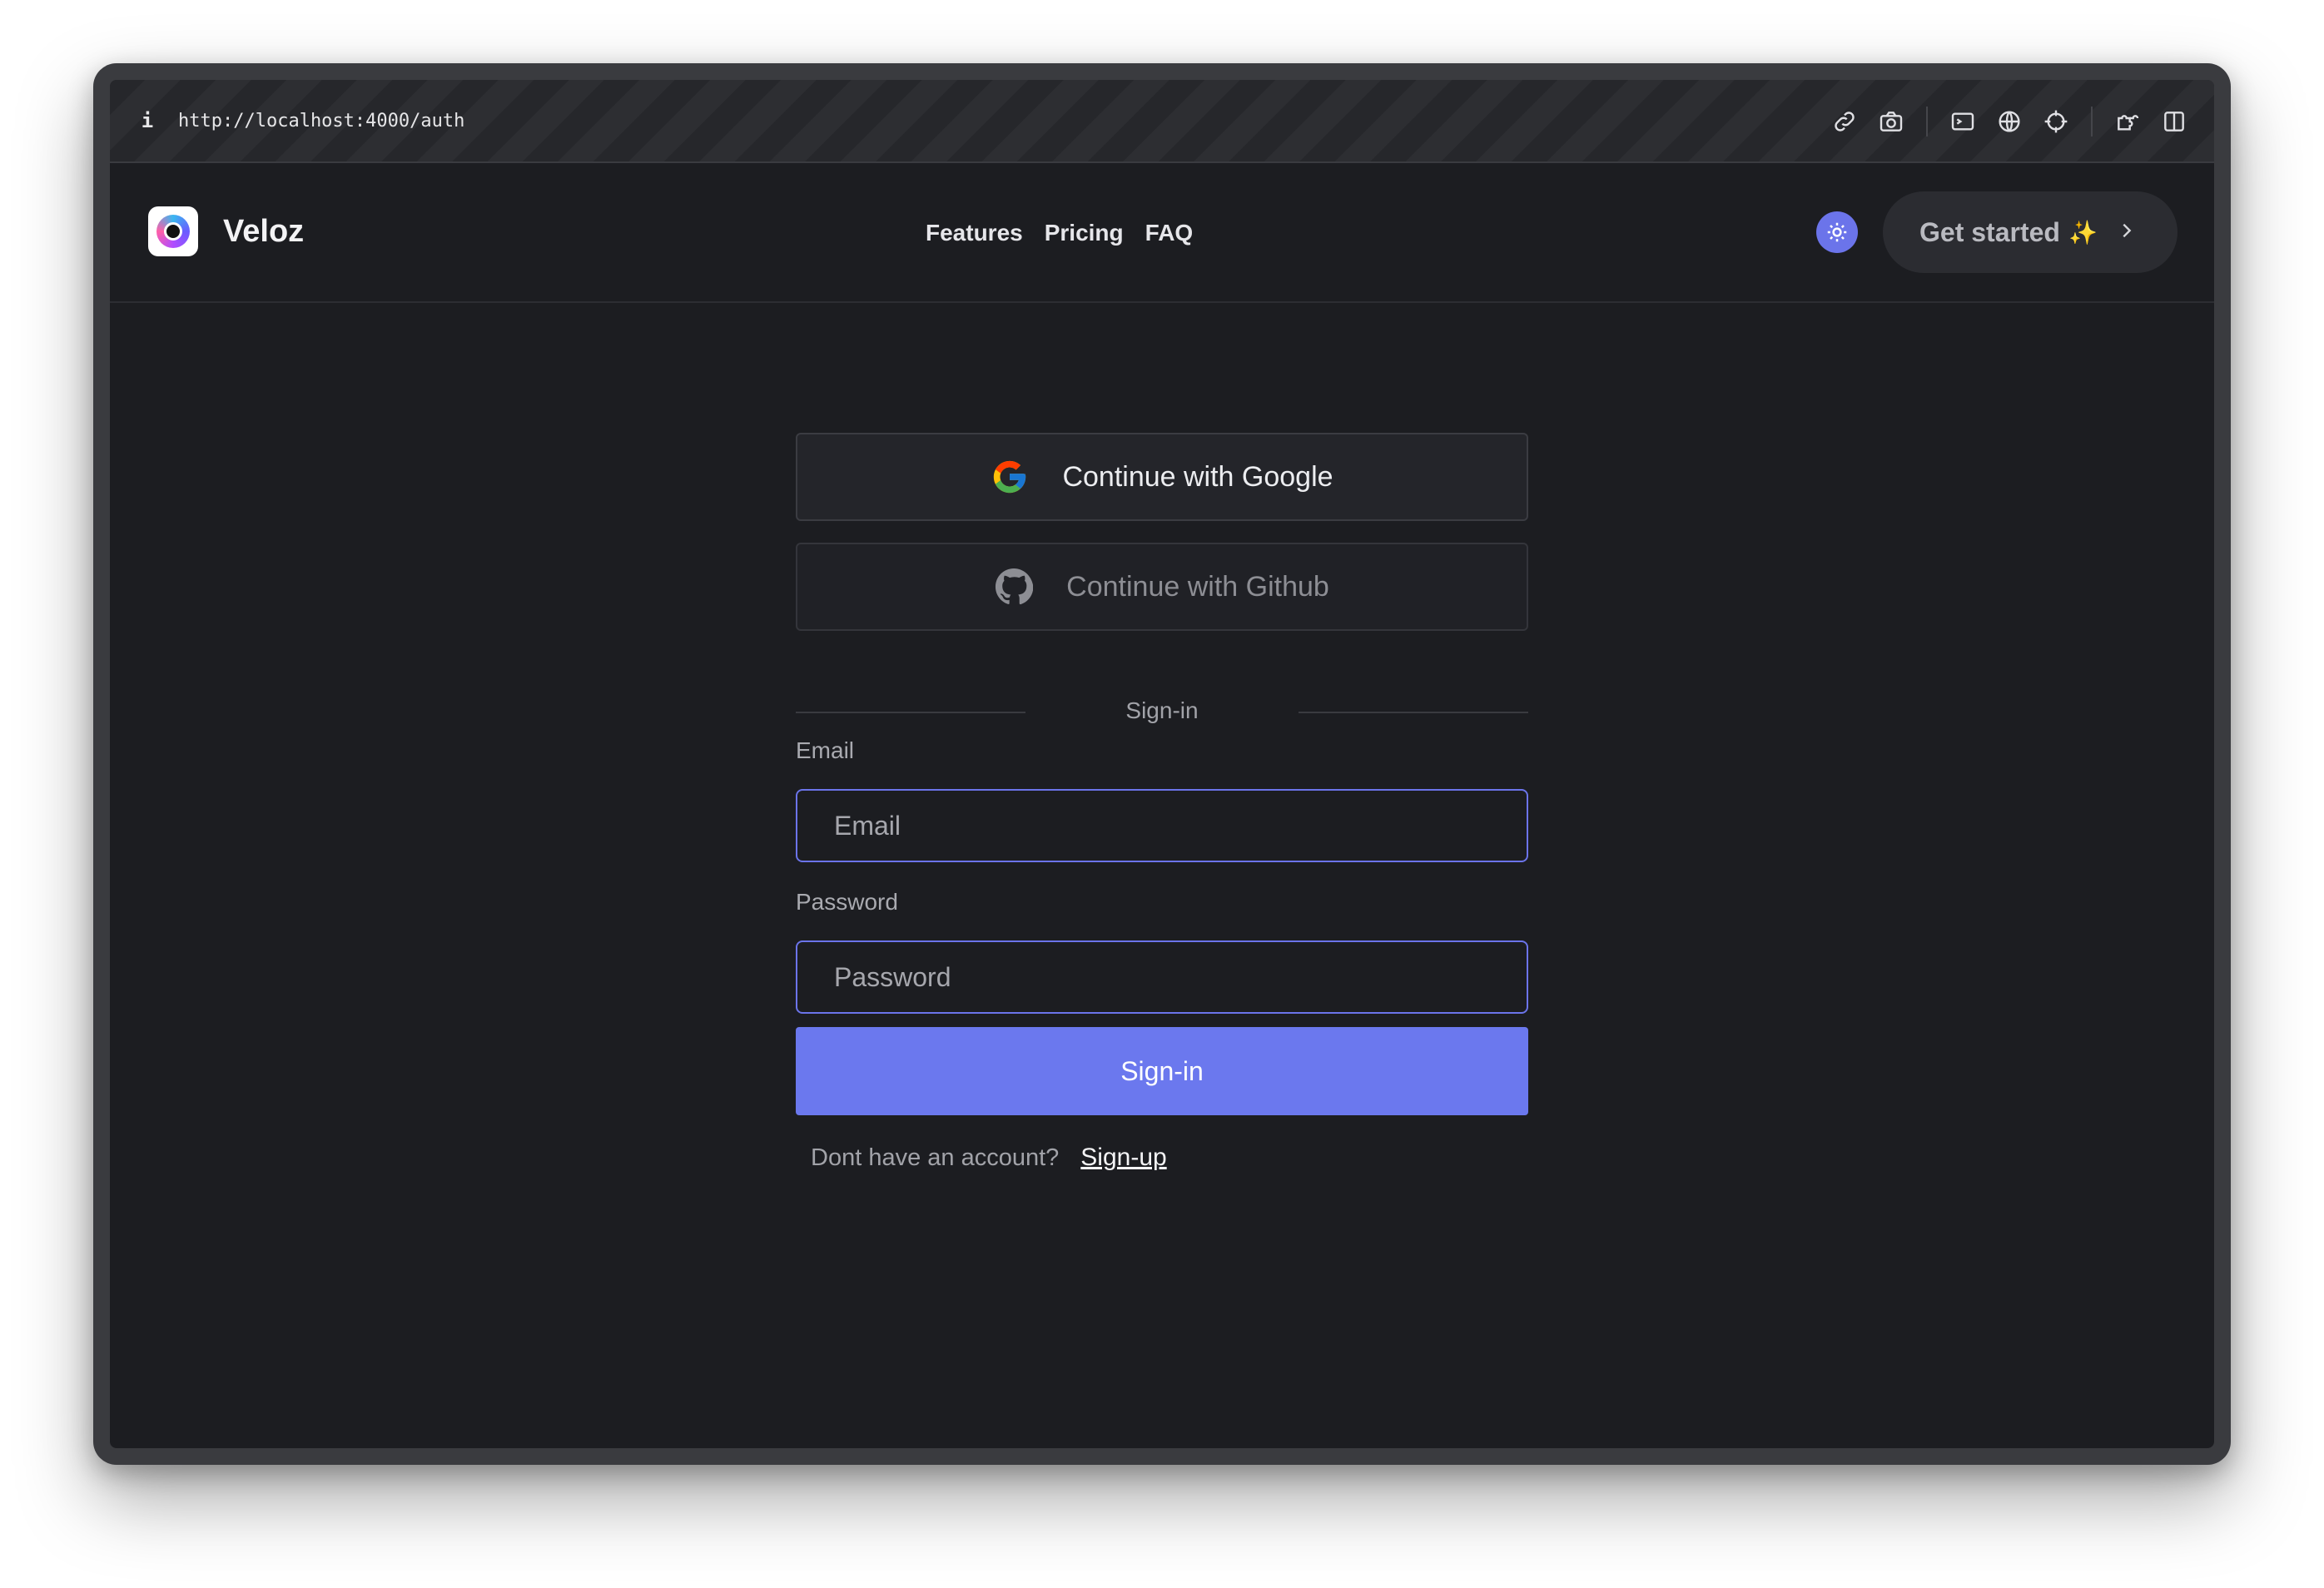  I want to click on sparkles-icon: ✨, so click(2083, 232).